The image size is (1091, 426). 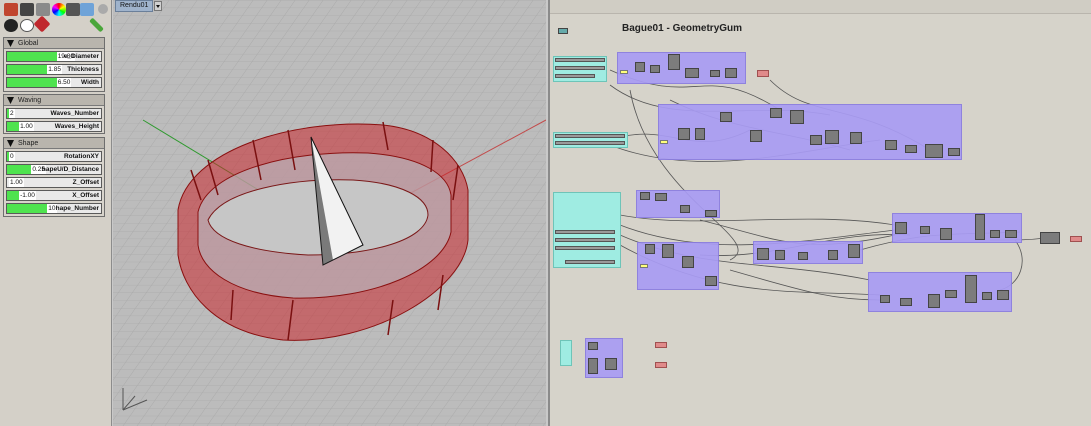 What do you see at coordinates (11, 25) in the screenshot?
I see `bowling-icon` at bounding box center [11, 25].